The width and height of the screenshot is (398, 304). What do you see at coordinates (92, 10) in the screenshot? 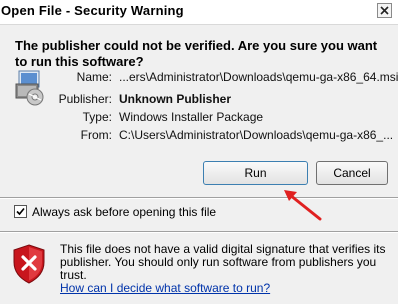
I see `window-title: Open File - Security Warning` at bounding box center [92, 10].